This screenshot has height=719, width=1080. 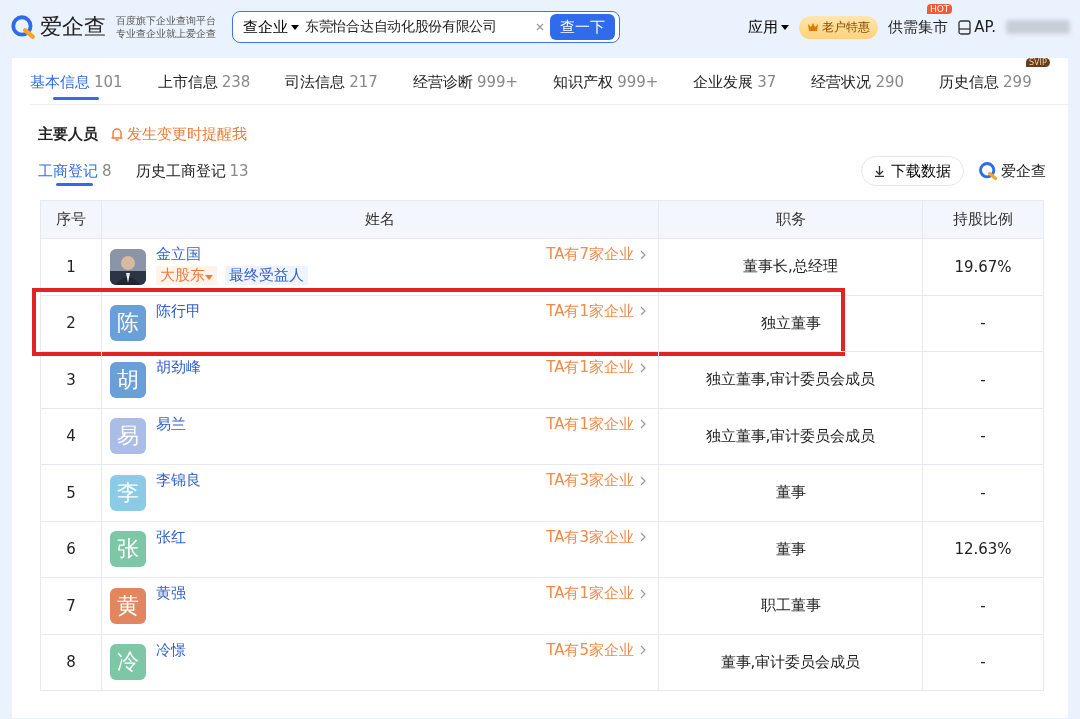 What do you see at coordinates (171, 537) in the screenshot?
I see `person-name-link: 张红` at bounding box center [171, 537].